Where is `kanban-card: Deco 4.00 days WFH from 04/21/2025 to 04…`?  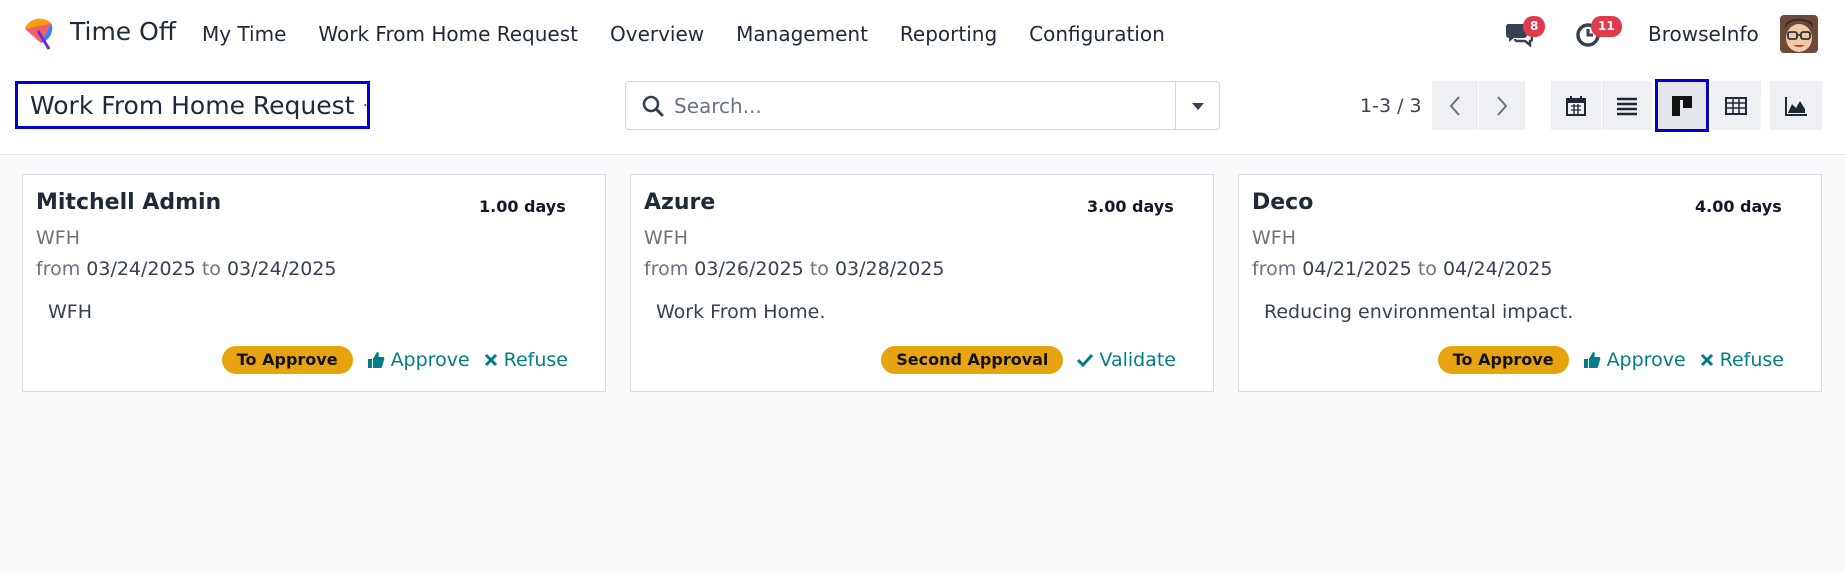 kanban-card: Deco 4.00 days WFH from 04/21/2025 to 04… is located at coordinates (1530, 283).